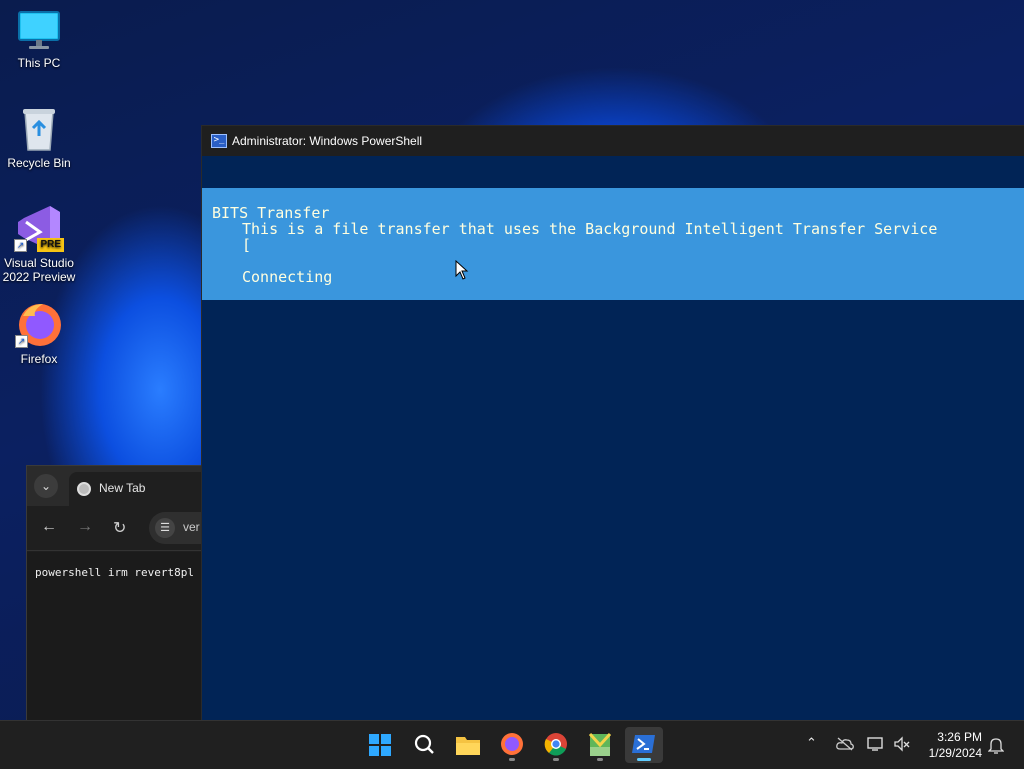  What do you see at coordinates (85, 527) in the screenshot?
I see `forward-arrow-icon: →` at bounding box center [85, 527].